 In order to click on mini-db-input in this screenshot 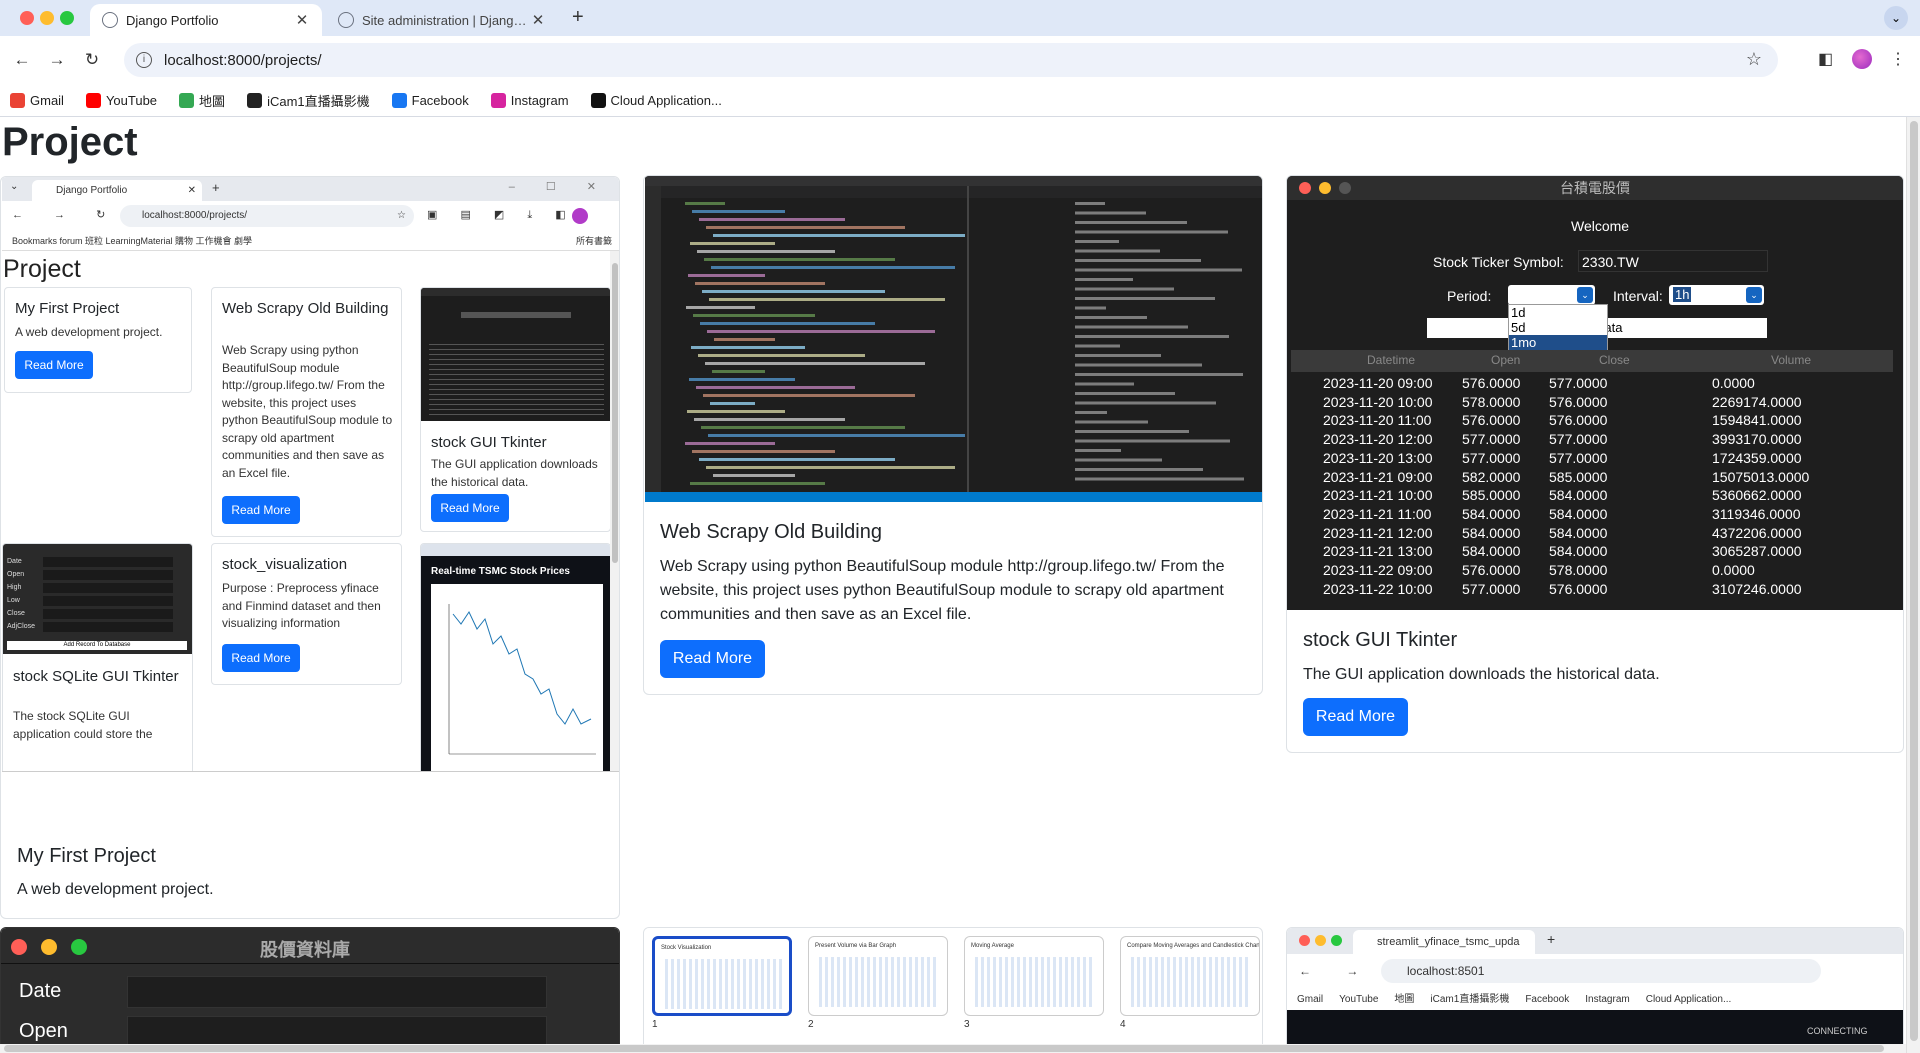, I will do `click(108, 588)`.